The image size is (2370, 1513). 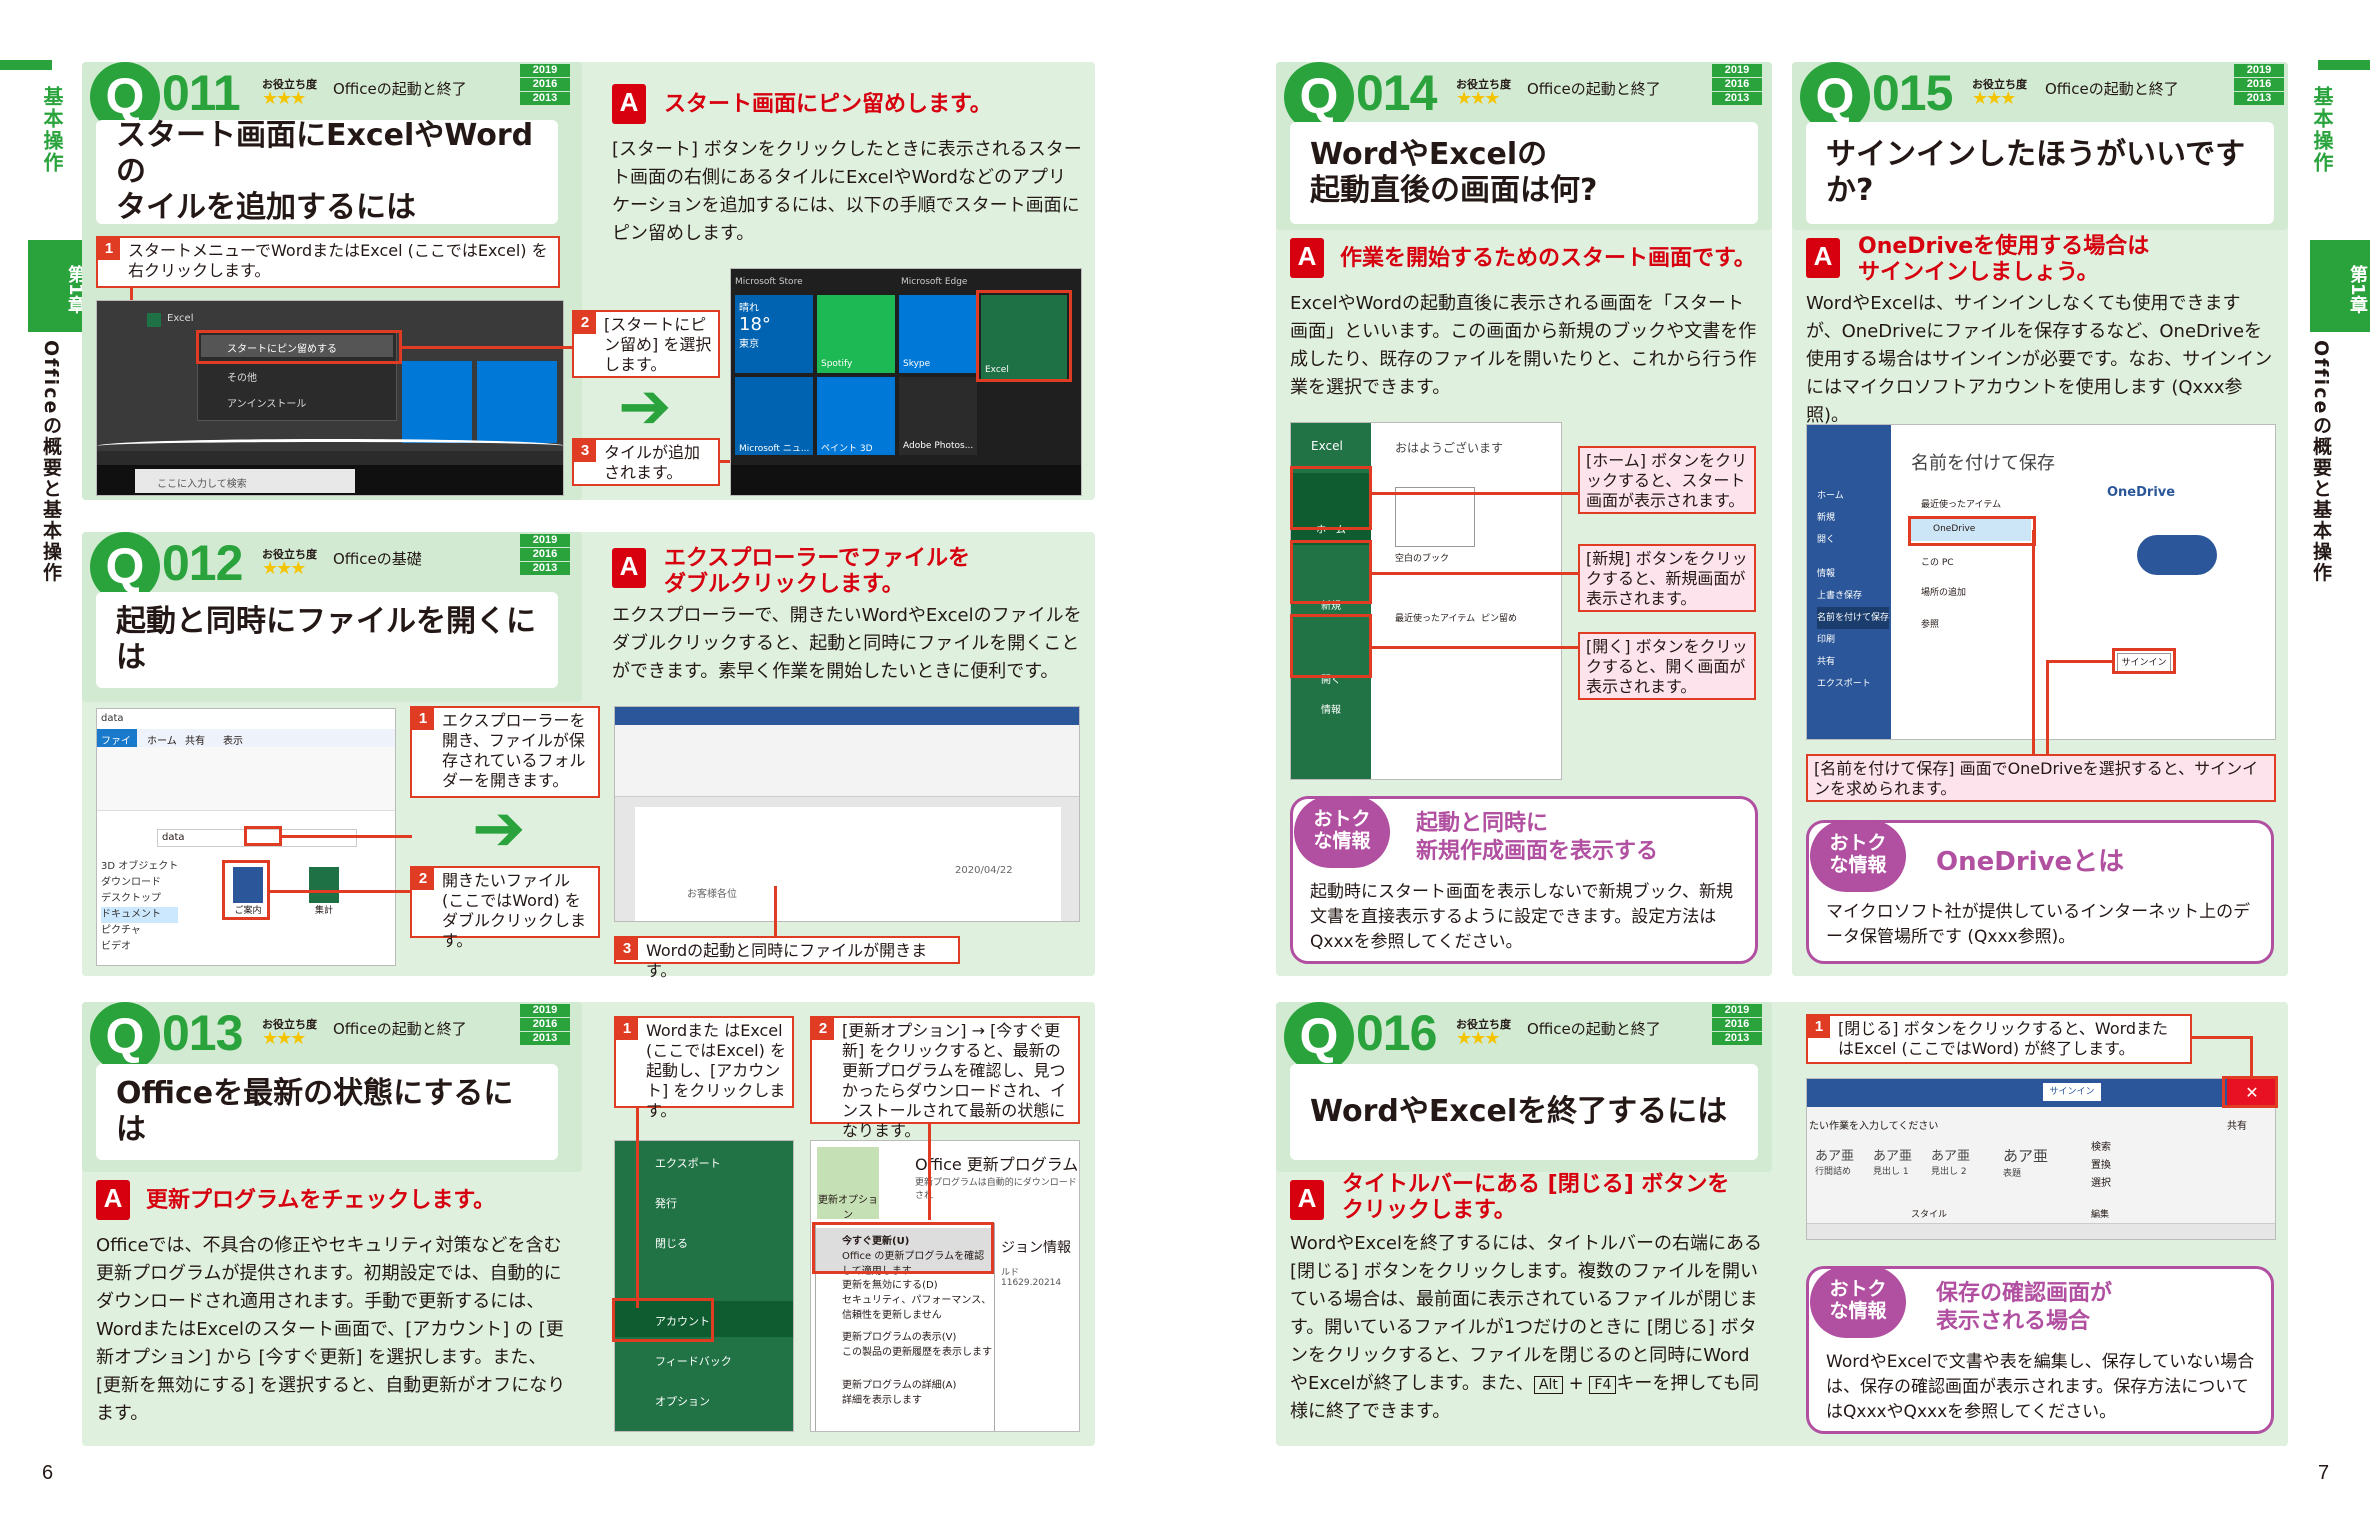 I want to click on q016-style-title: あア亜 表題, so click(x=2025, y=1162).